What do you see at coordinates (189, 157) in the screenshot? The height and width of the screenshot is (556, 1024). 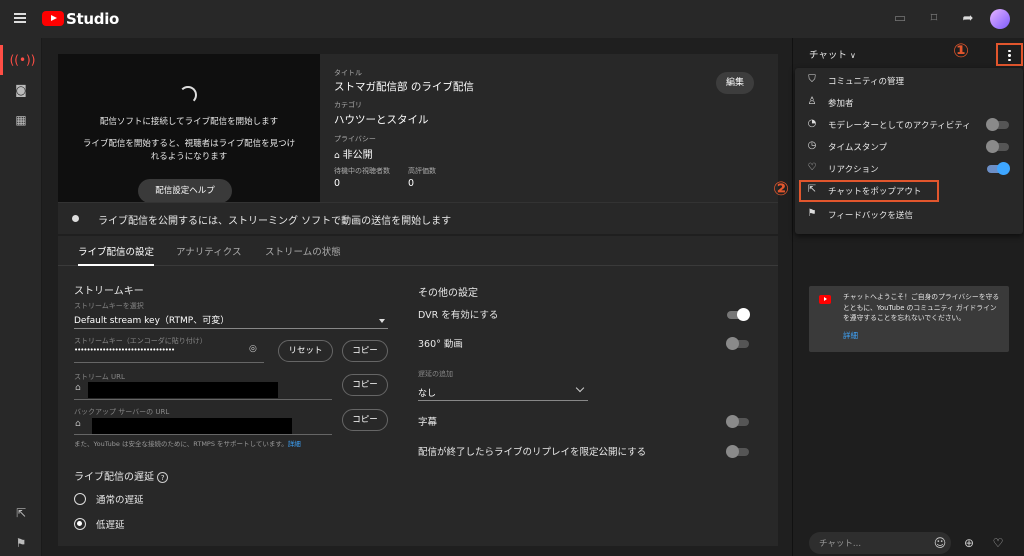 I see `preview-text-3: れるようになります` at bounding box center [189, 157].